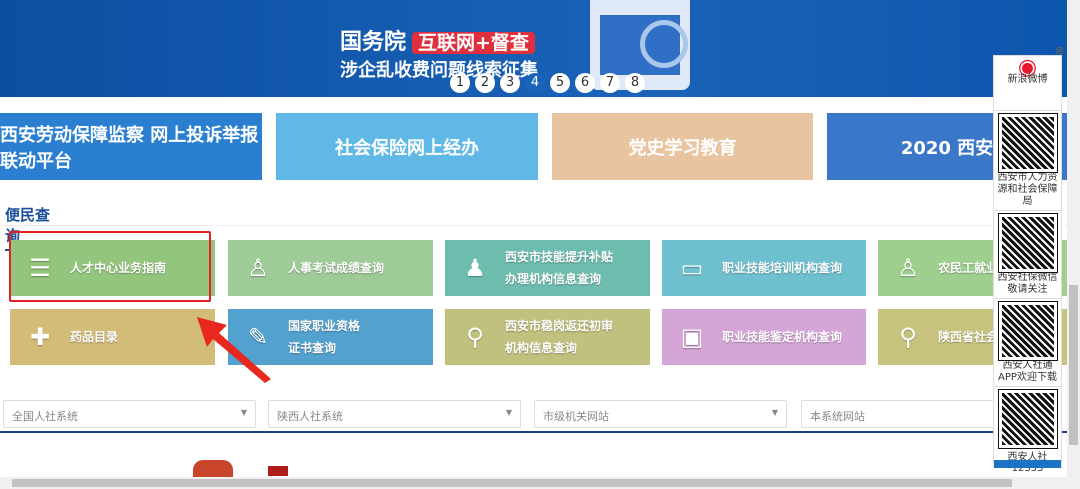 The width and height of the screenshot is (1080, 489). I want to click on link-banner: 党史学习教育, so click(682, 146).